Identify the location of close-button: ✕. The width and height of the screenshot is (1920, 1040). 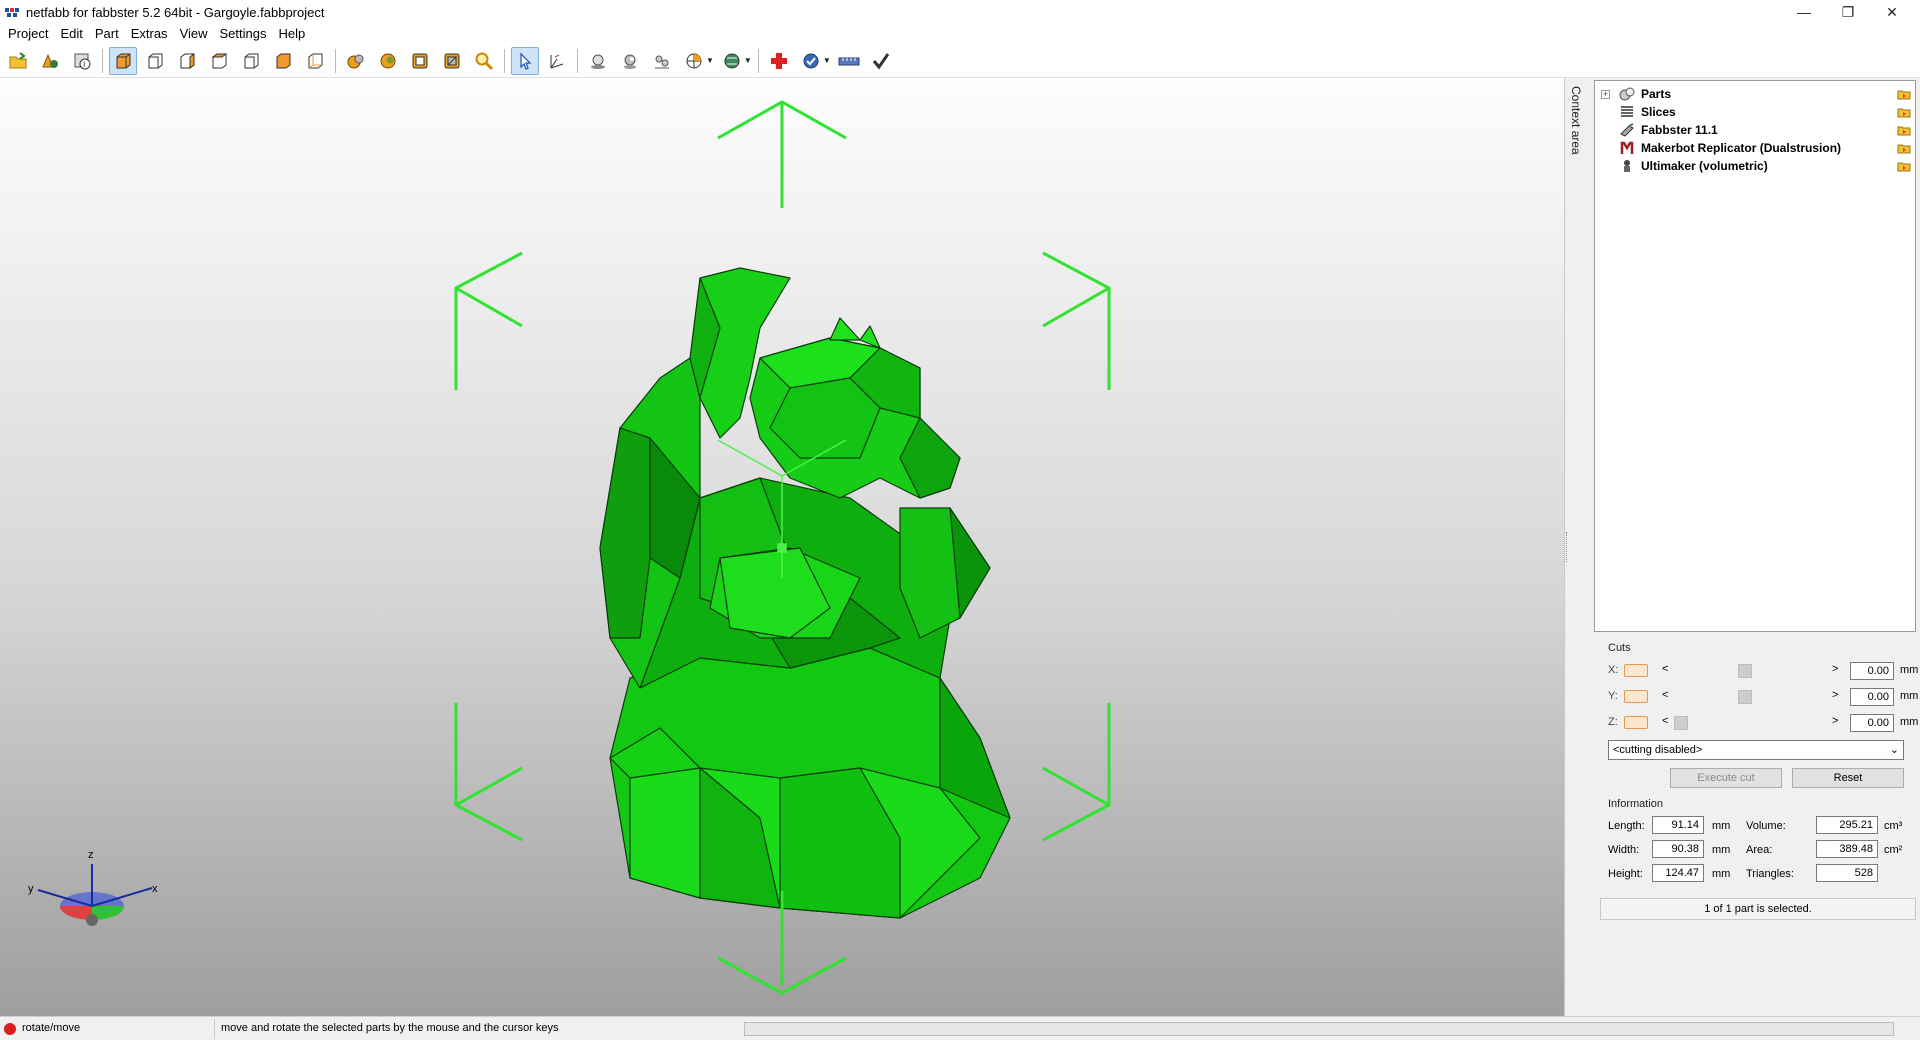
(1892, 12).